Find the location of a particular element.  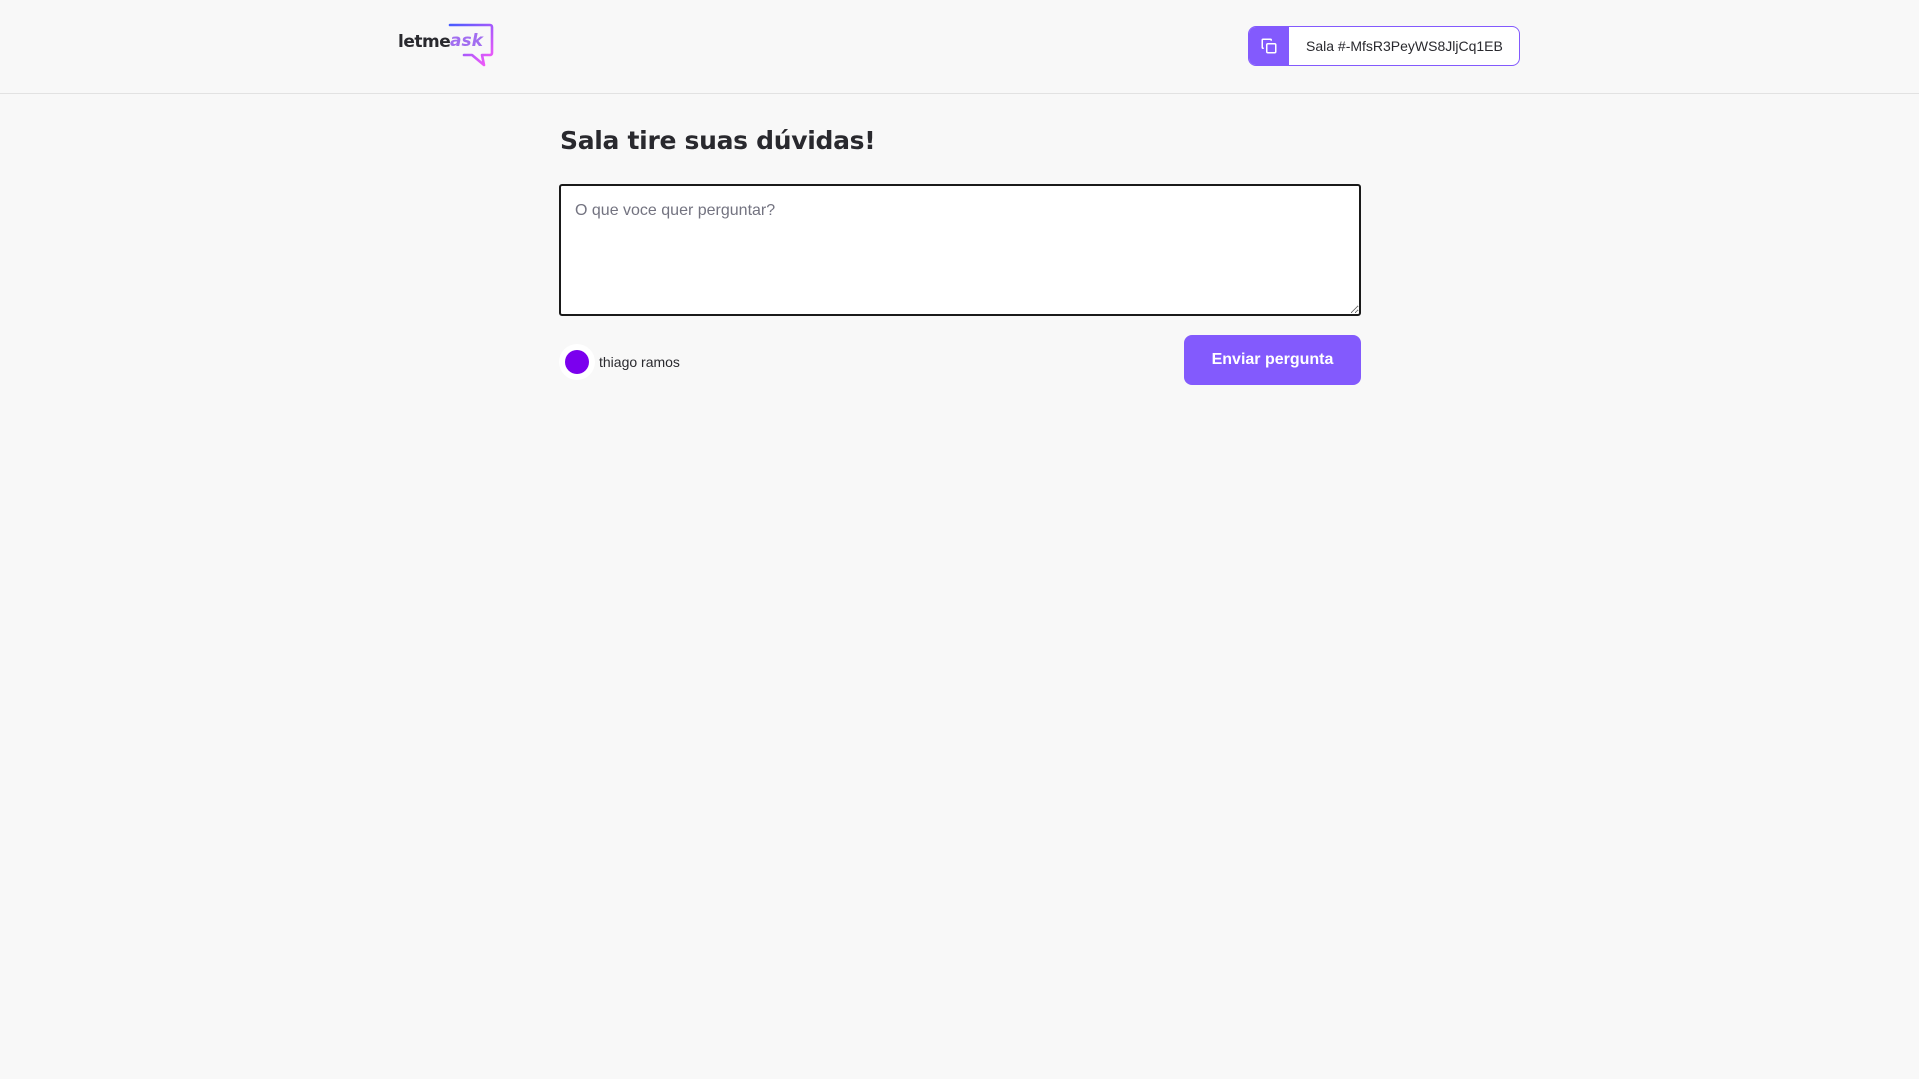

room-code-label: Sala #-MfsR3PeyWS8JljCq1EB is located at coordinates (1404, 46).